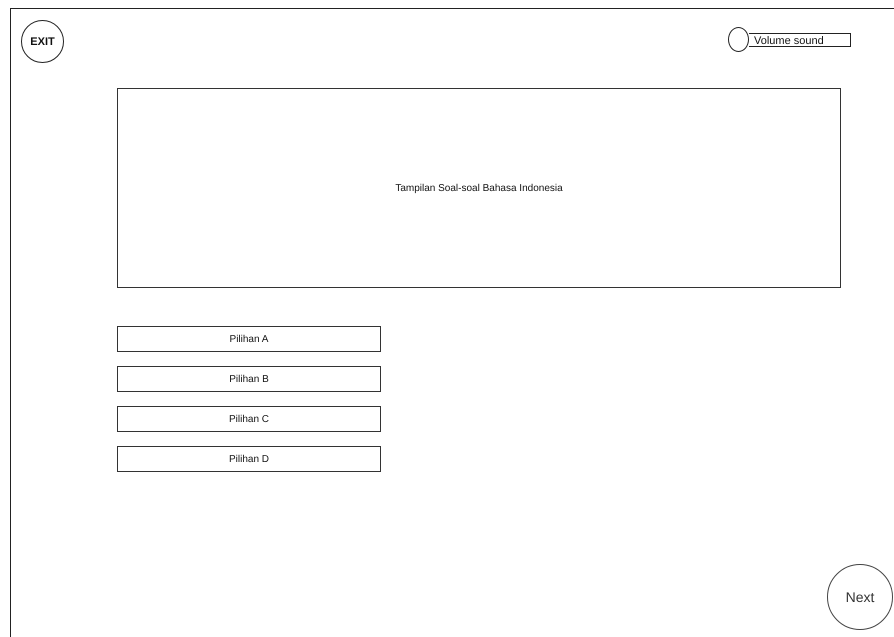 The image size is (894, 637). I want to click on answer-option: Pilihan D, so click(249, 459).